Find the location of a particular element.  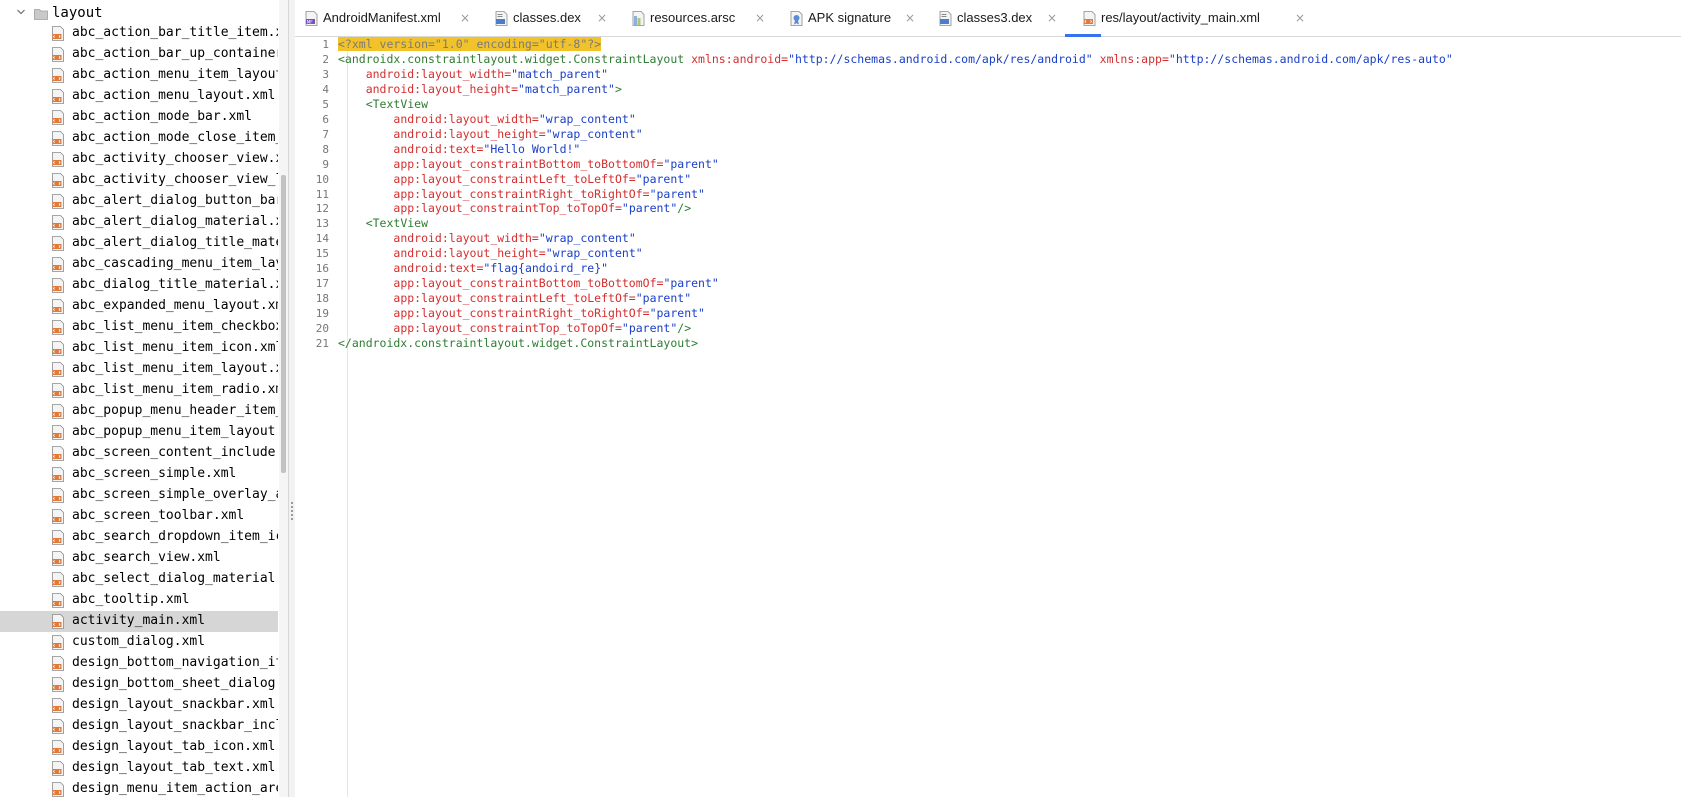

tab-label: AndroidManifest.xml is located at coordinates (382, 17).